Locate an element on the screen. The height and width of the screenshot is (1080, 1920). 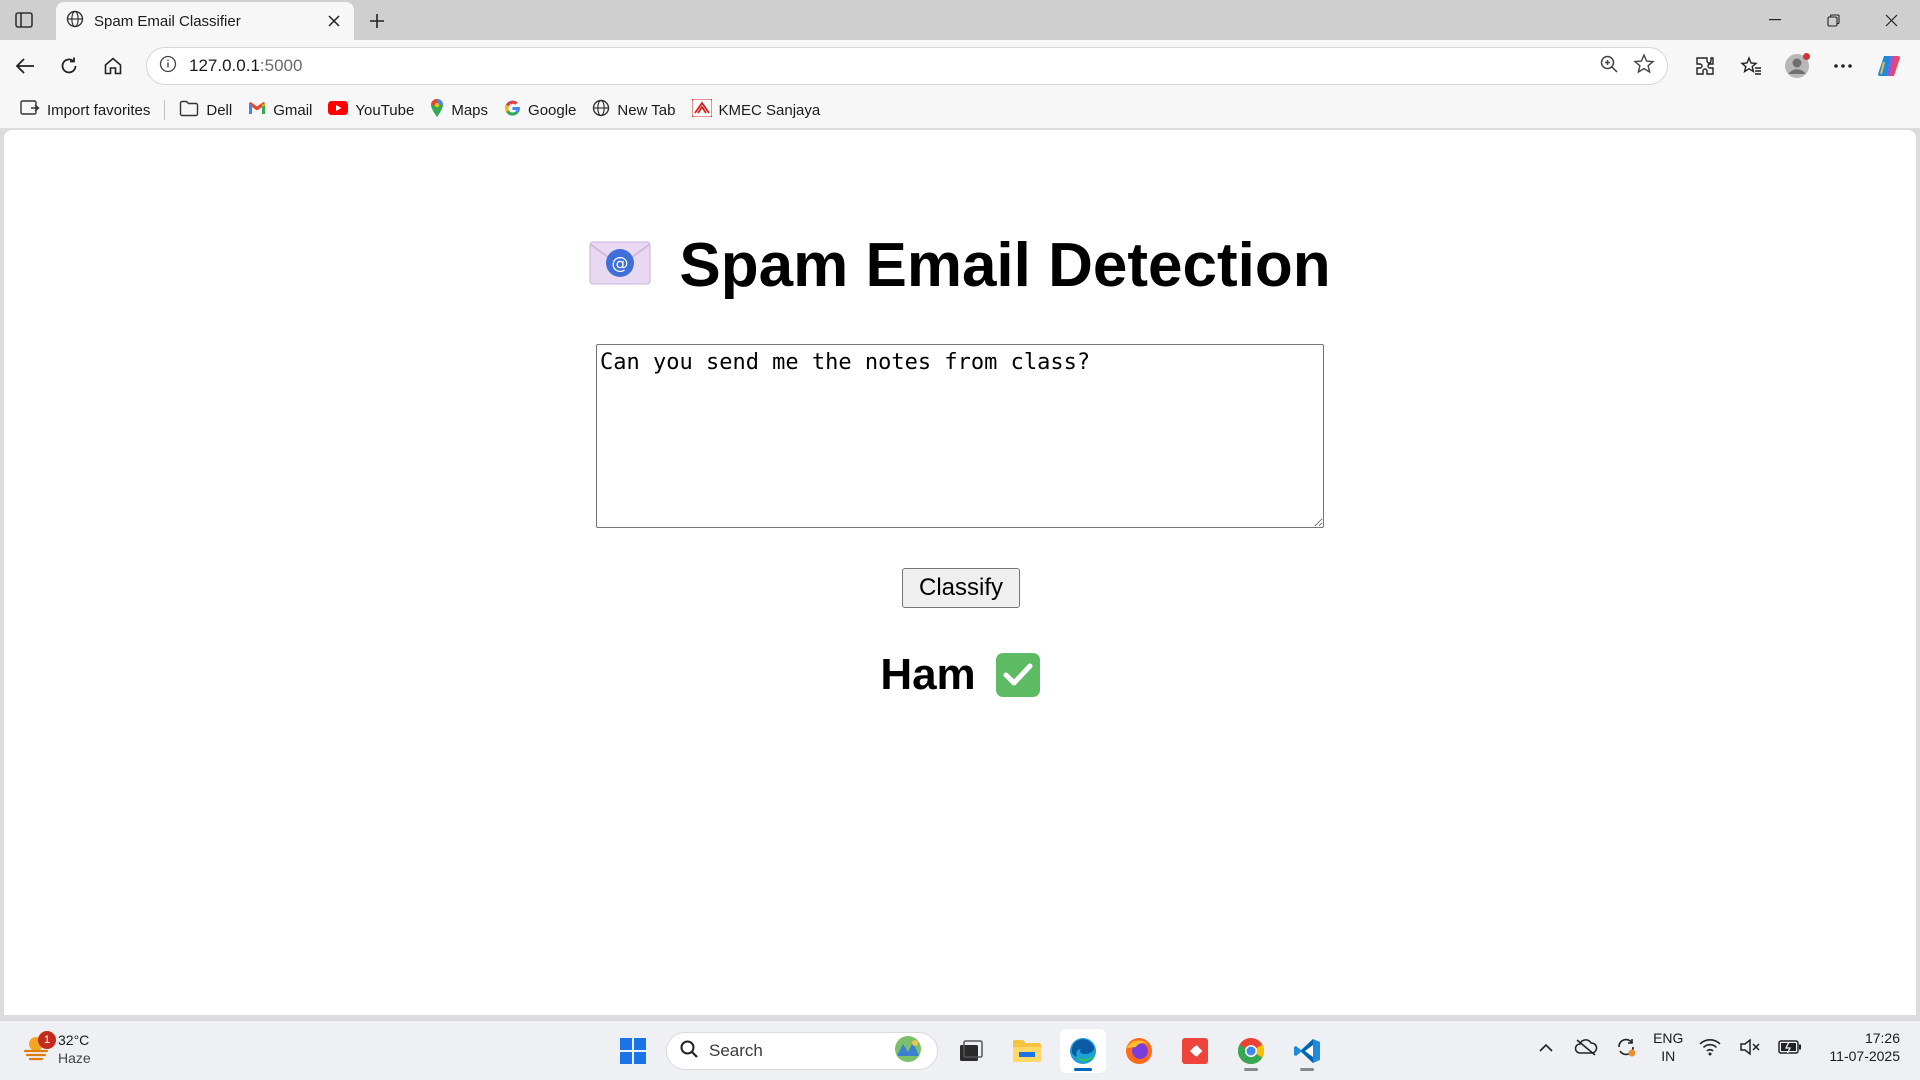
tab-actions-icon is located at coordinates (24, 20).